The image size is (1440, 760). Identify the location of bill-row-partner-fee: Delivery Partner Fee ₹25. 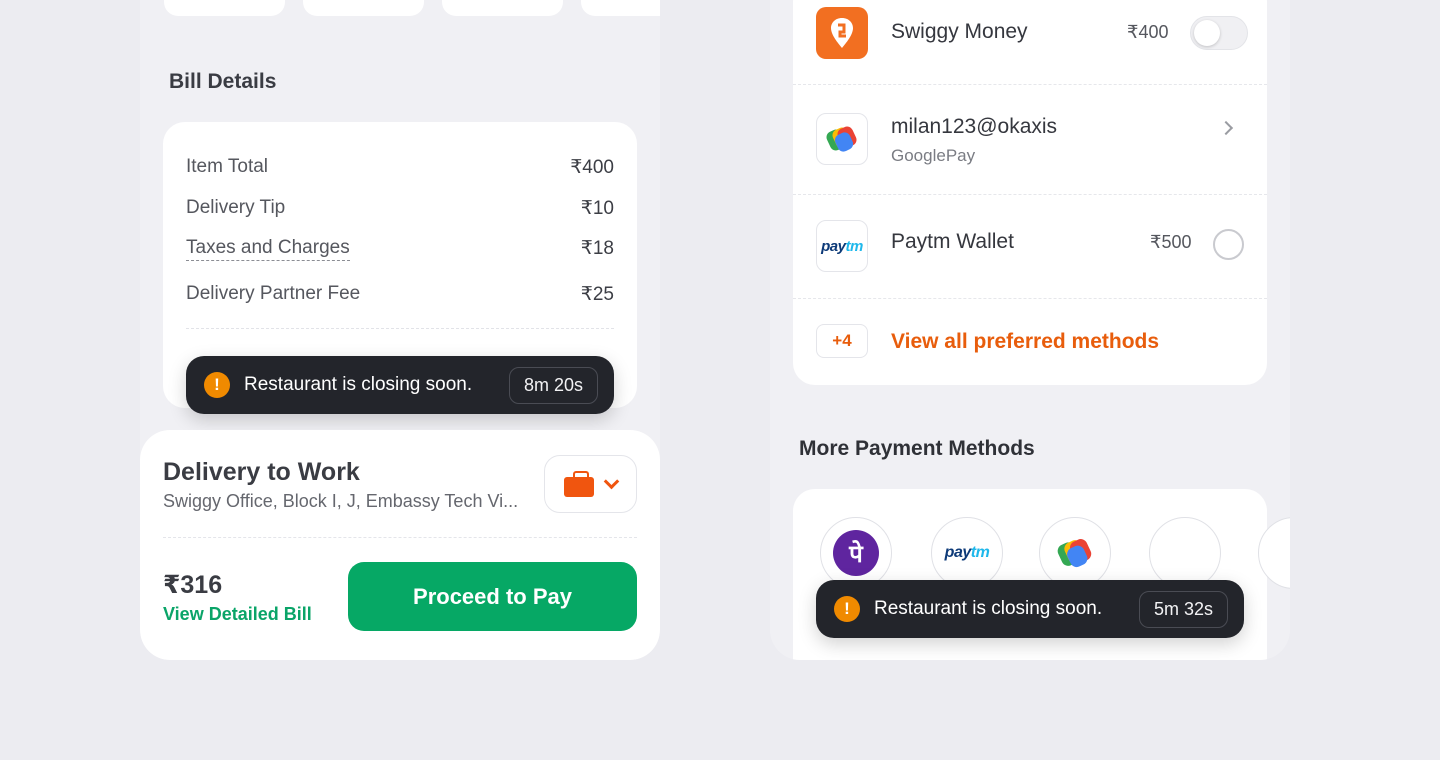
(400, 294).